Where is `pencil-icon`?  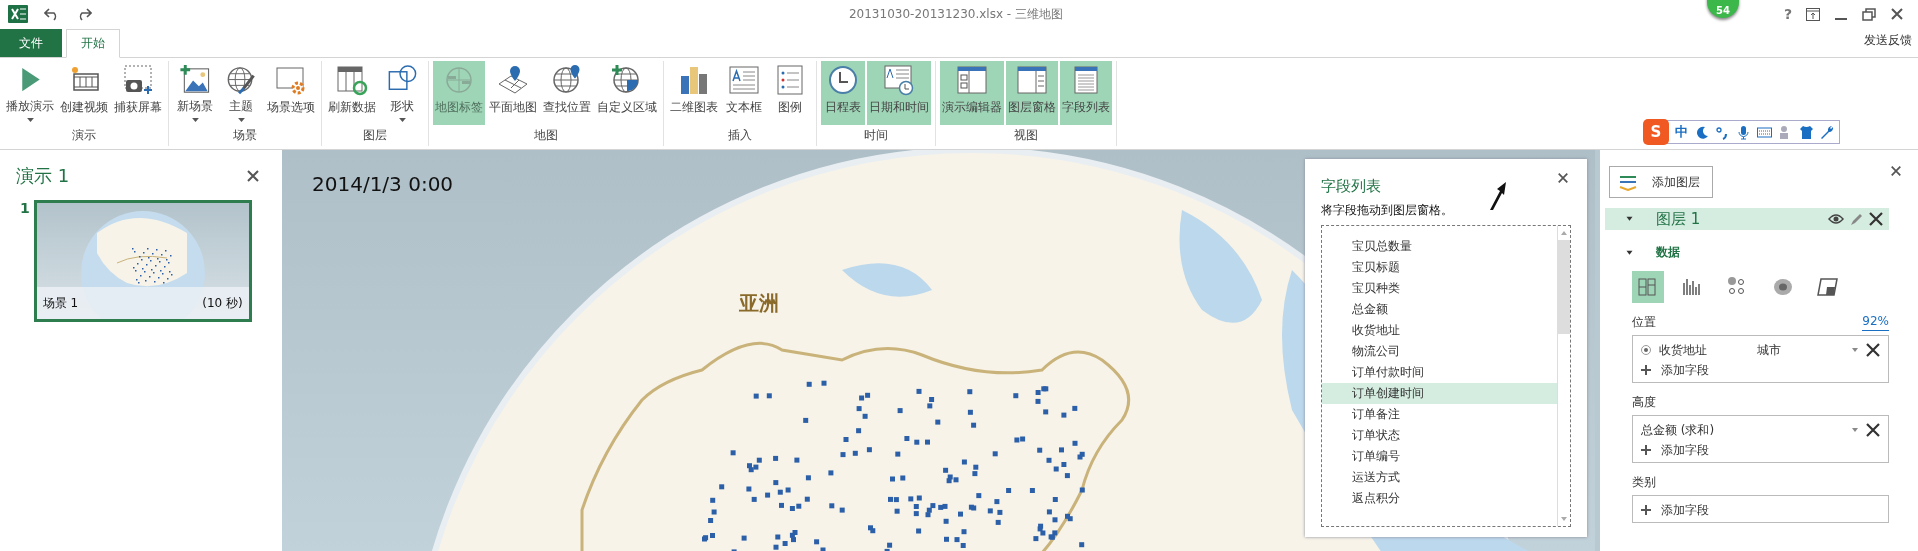
pencil-icon is located at coordinates (1856, 219).